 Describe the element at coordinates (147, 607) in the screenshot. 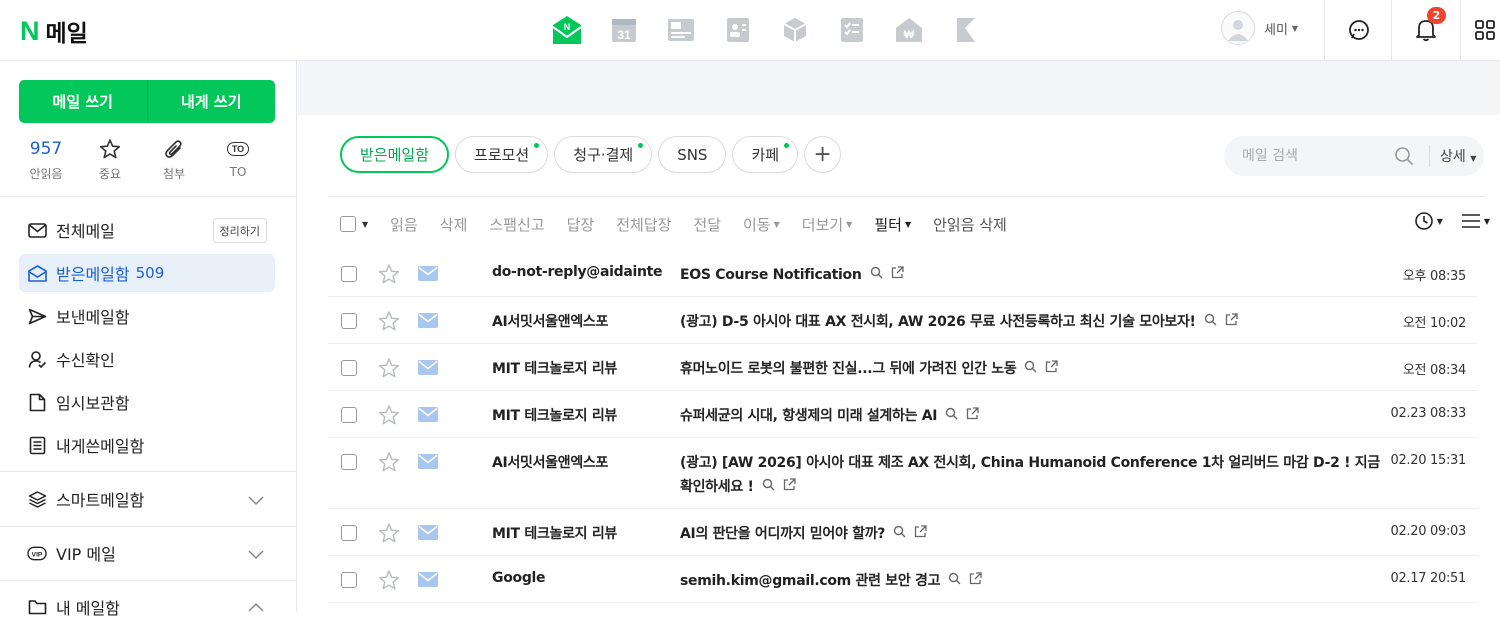

I see `group-my-mailbox: 내 메일함` at that location.